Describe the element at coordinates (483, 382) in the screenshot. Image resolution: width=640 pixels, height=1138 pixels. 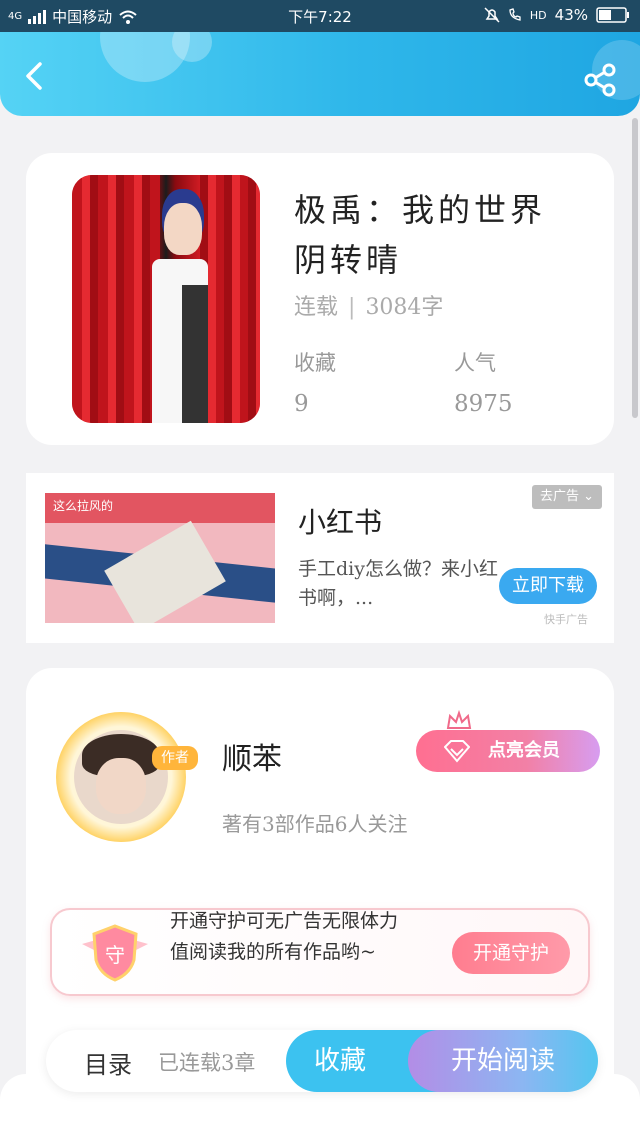
I see `popularity-stat: 人气 8975` at that location.